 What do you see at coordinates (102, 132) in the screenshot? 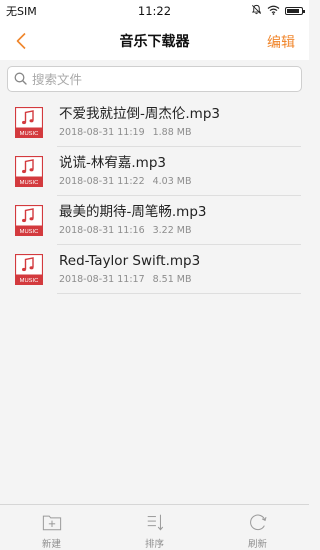
I see `file-date: 2018-08-31 11:19` at bounding box center [102, 132].